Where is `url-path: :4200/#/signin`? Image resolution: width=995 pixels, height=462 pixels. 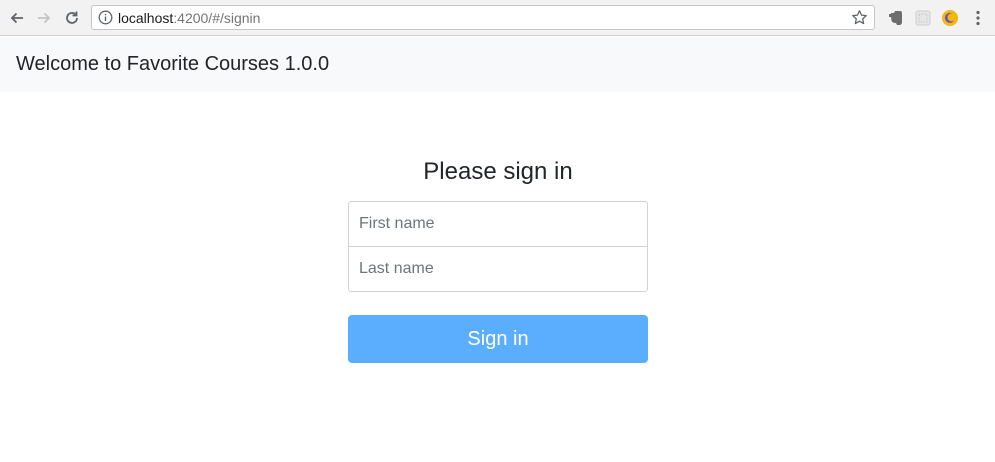
url-path: :4200/#/signin is located at coordinates (217, 18).